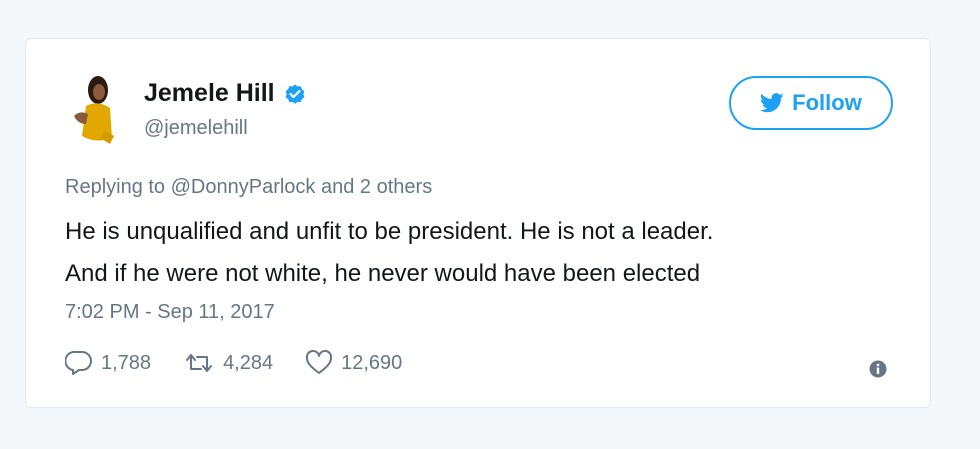  I want to click on reply-button: 1,788, so click(108, 363).